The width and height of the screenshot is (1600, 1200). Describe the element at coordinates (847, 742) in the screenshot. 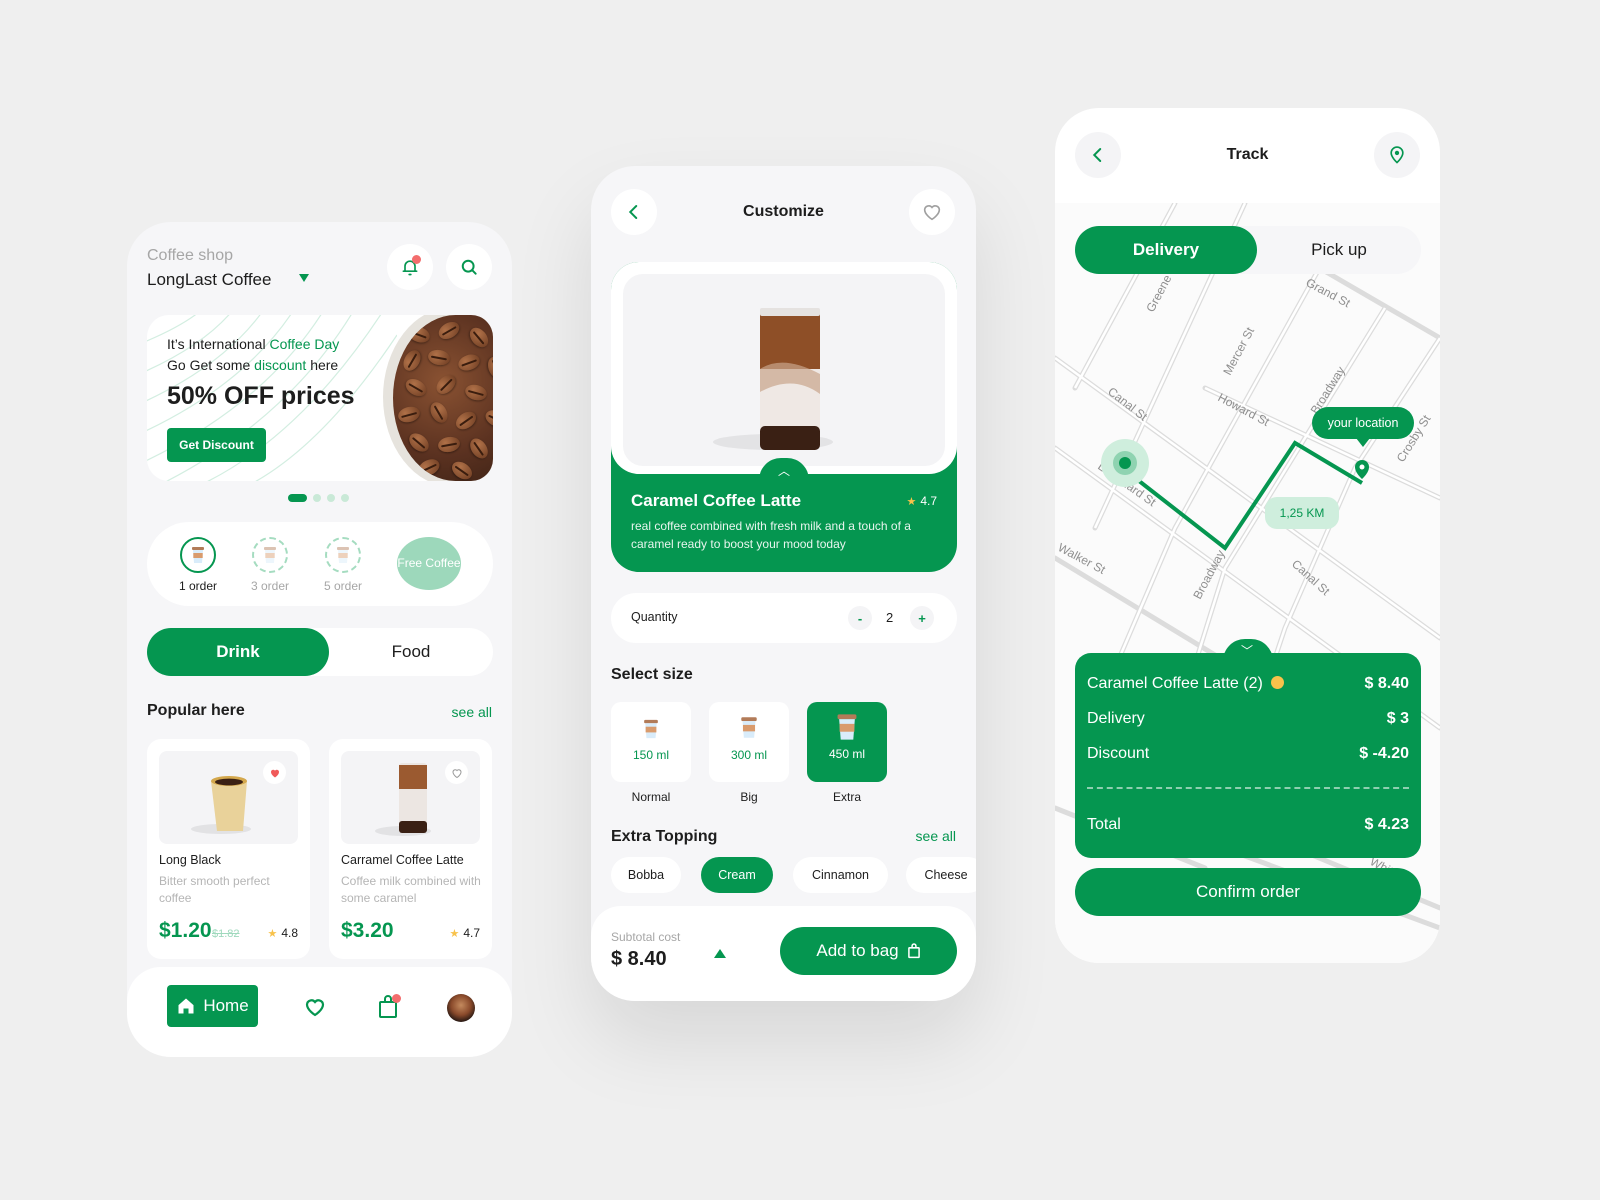

I see `size-option-selected: 450 ml` at that location.